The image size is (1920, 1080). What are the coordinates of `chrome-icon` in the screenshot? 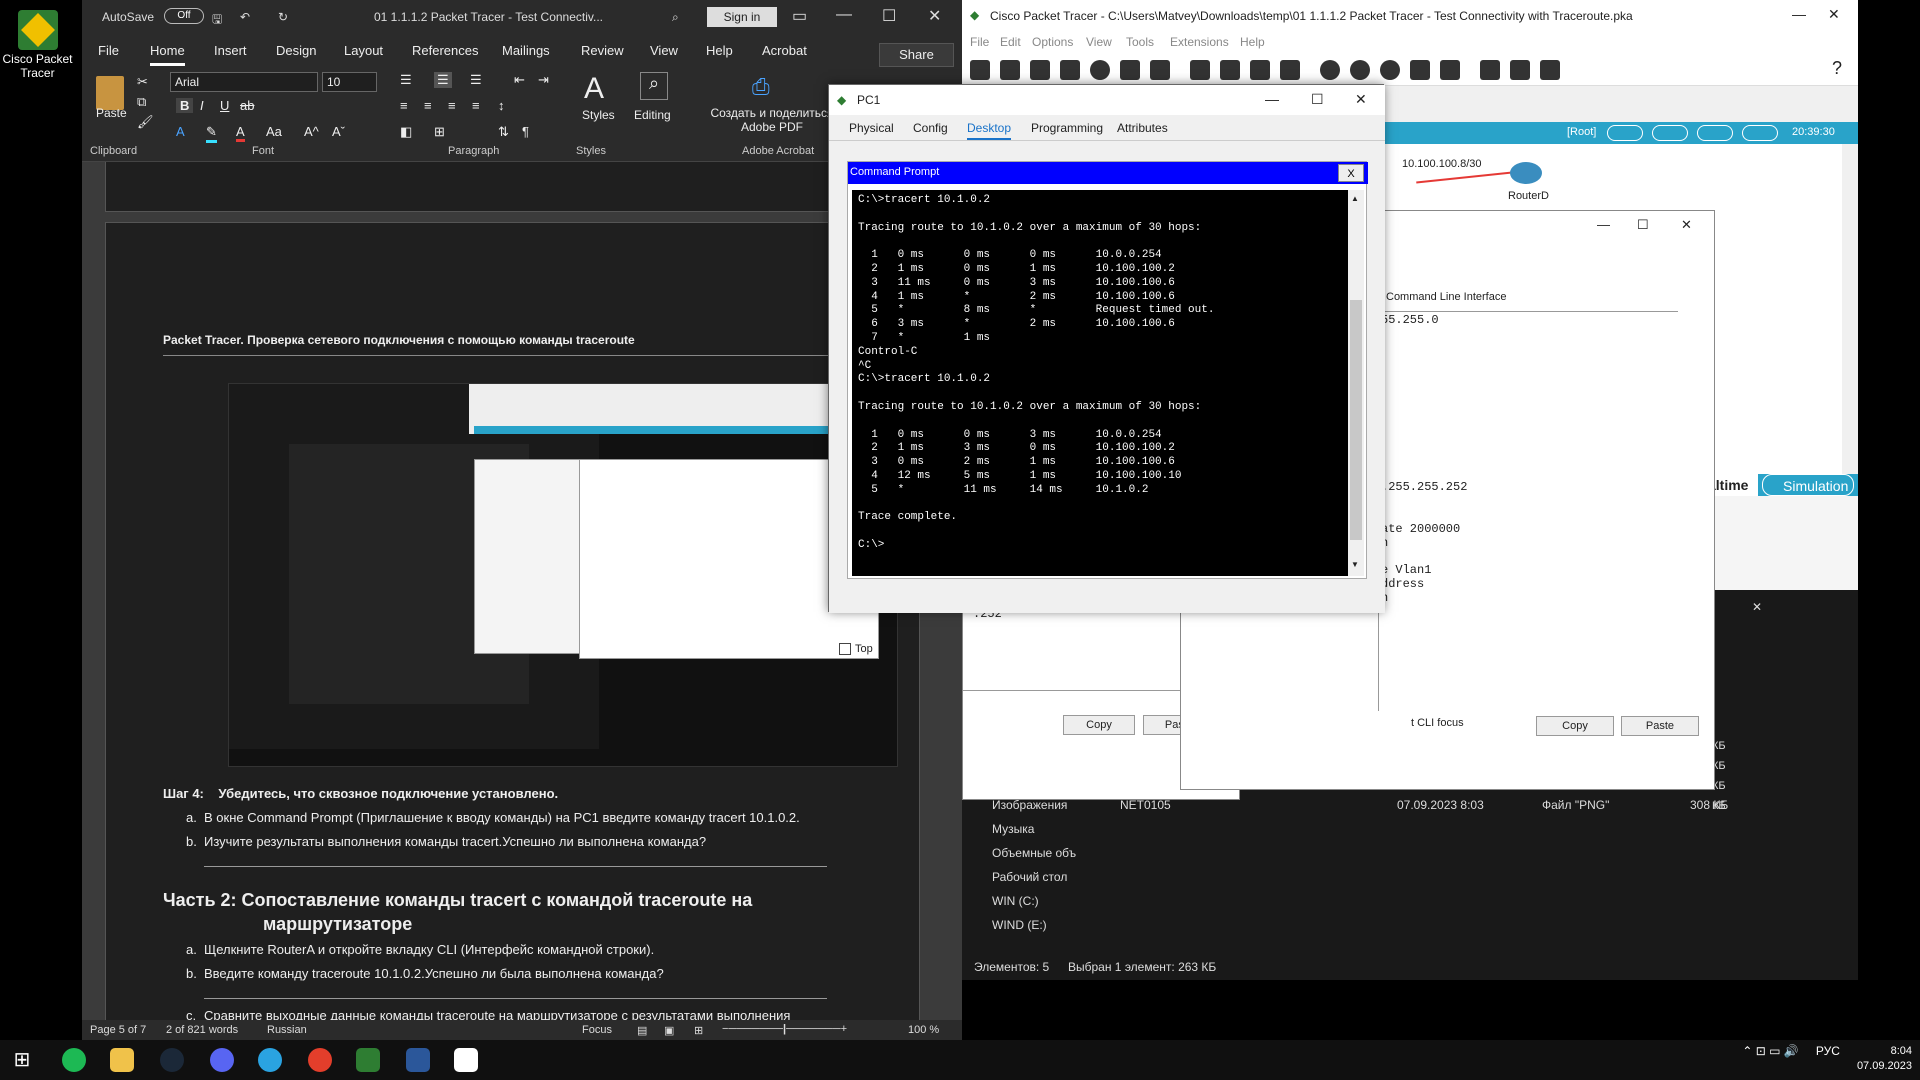 It's located at (320, 1060).